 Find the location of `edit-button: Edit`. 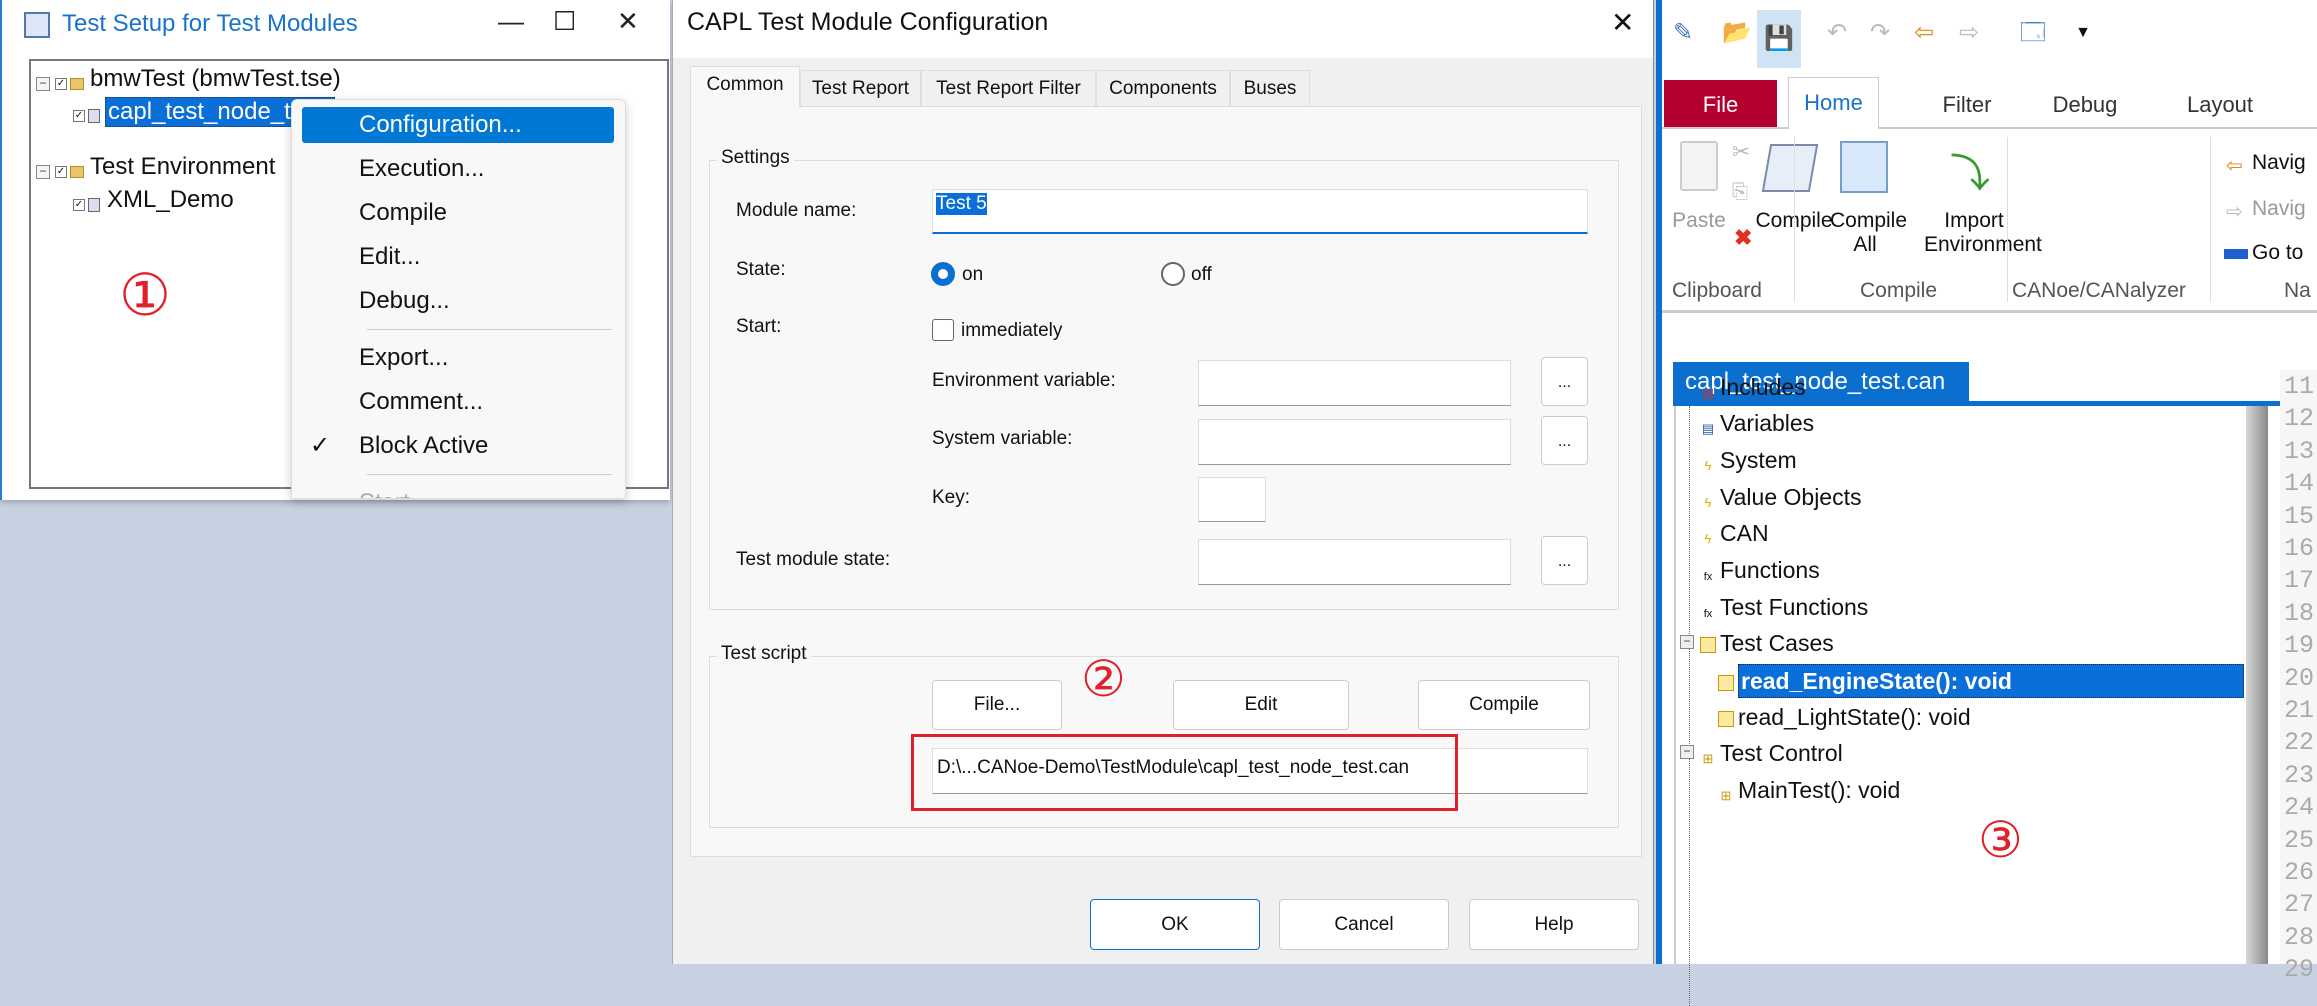

edit-button: Edit is located at coordinates (1261, 705).